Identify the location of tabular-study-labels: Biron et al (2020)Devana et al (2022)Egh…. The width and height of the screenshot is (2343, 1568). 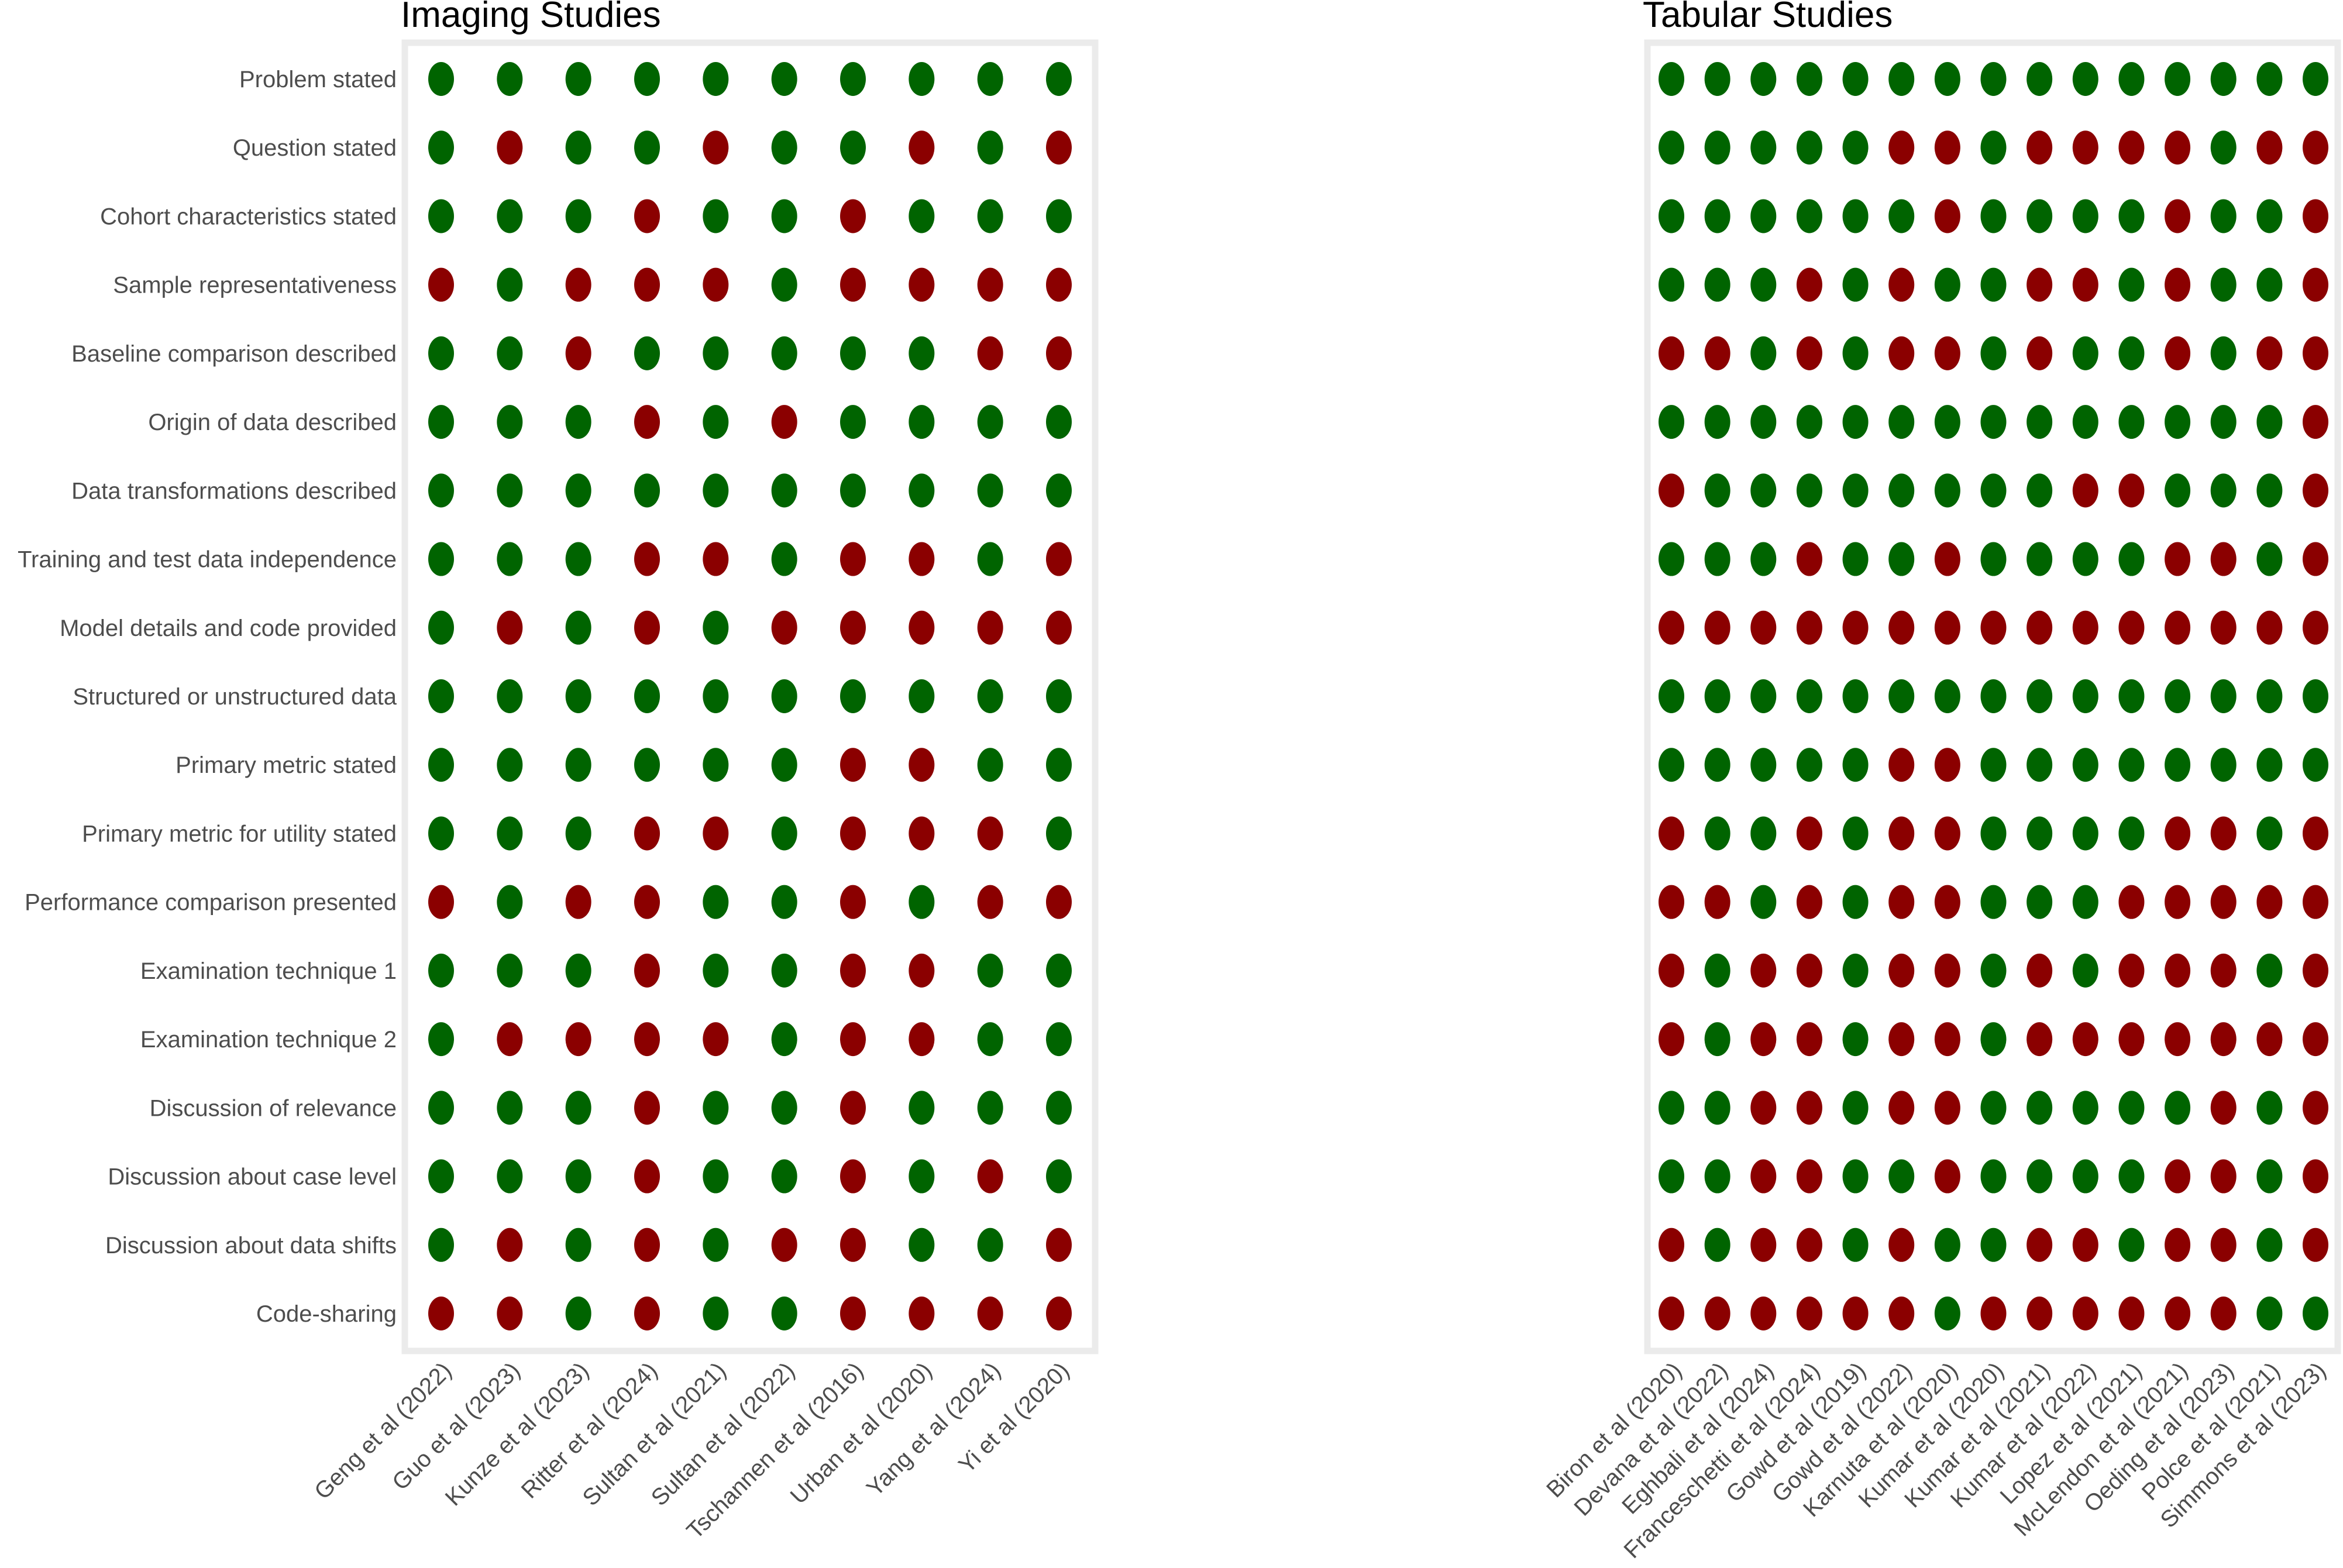
(1937, 1460).